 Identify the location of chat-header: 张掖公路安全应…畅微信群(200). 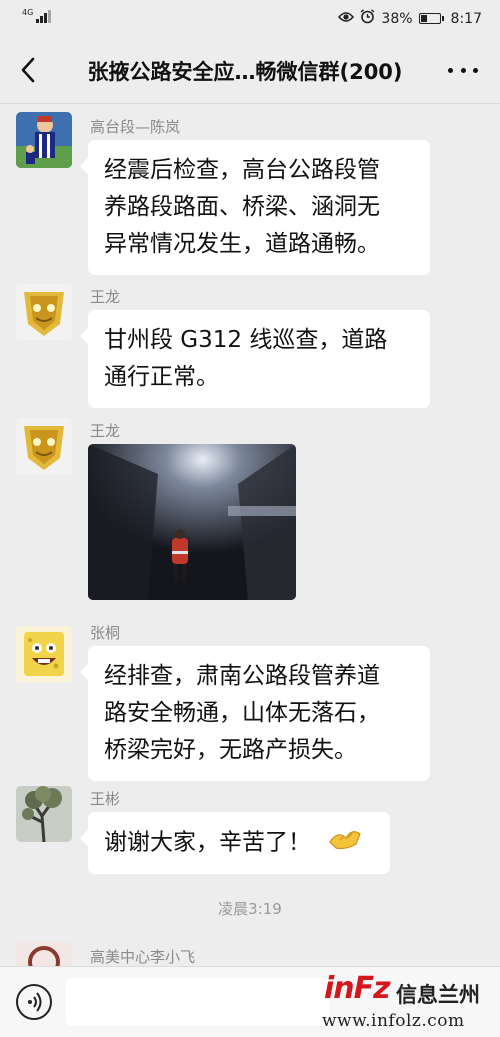
(250, 71).